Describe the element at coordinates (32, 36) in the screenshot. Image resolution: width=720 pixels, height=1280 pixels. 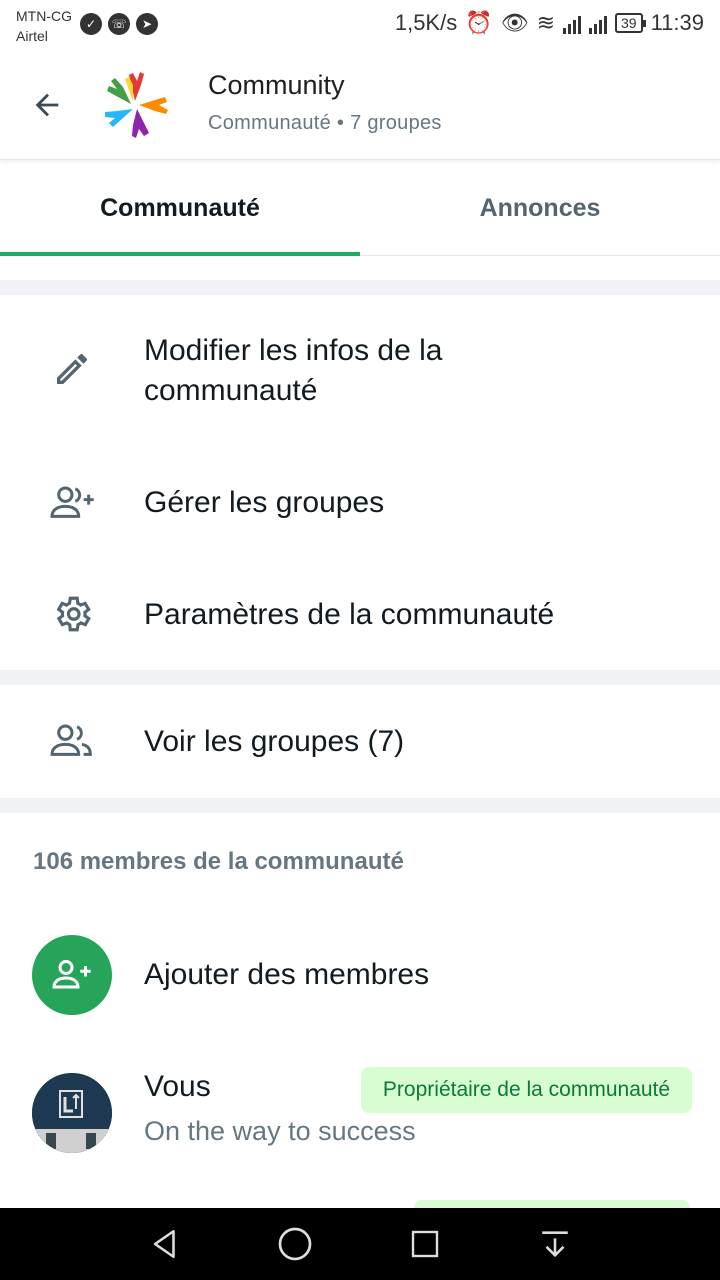
I see `carrier-2: Airtel` at that location.